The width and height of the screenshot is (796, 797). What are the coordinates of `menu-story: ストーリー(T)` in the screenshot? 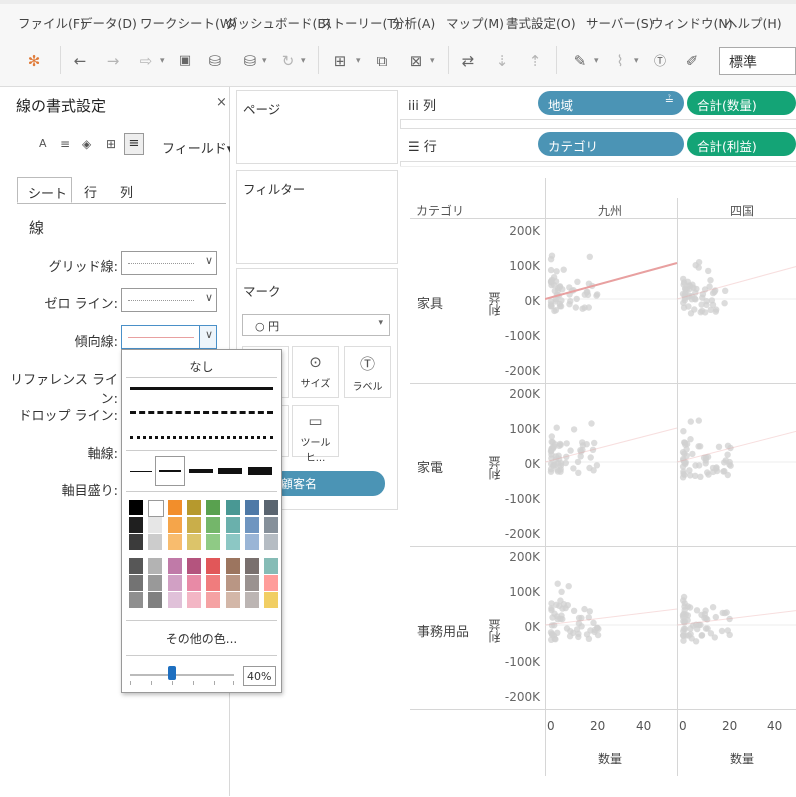 It's located at (360, 22).